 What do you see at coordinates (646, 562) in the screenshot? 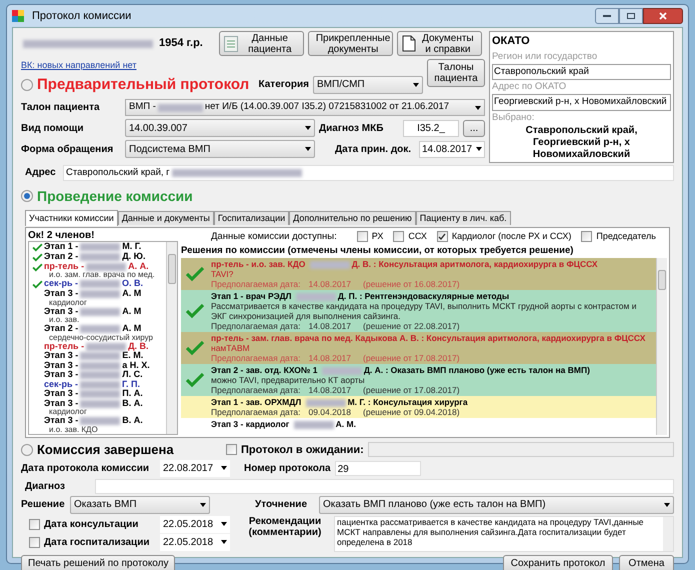
I see `cancel-button: Отмена` at bounding box center [646, 562].